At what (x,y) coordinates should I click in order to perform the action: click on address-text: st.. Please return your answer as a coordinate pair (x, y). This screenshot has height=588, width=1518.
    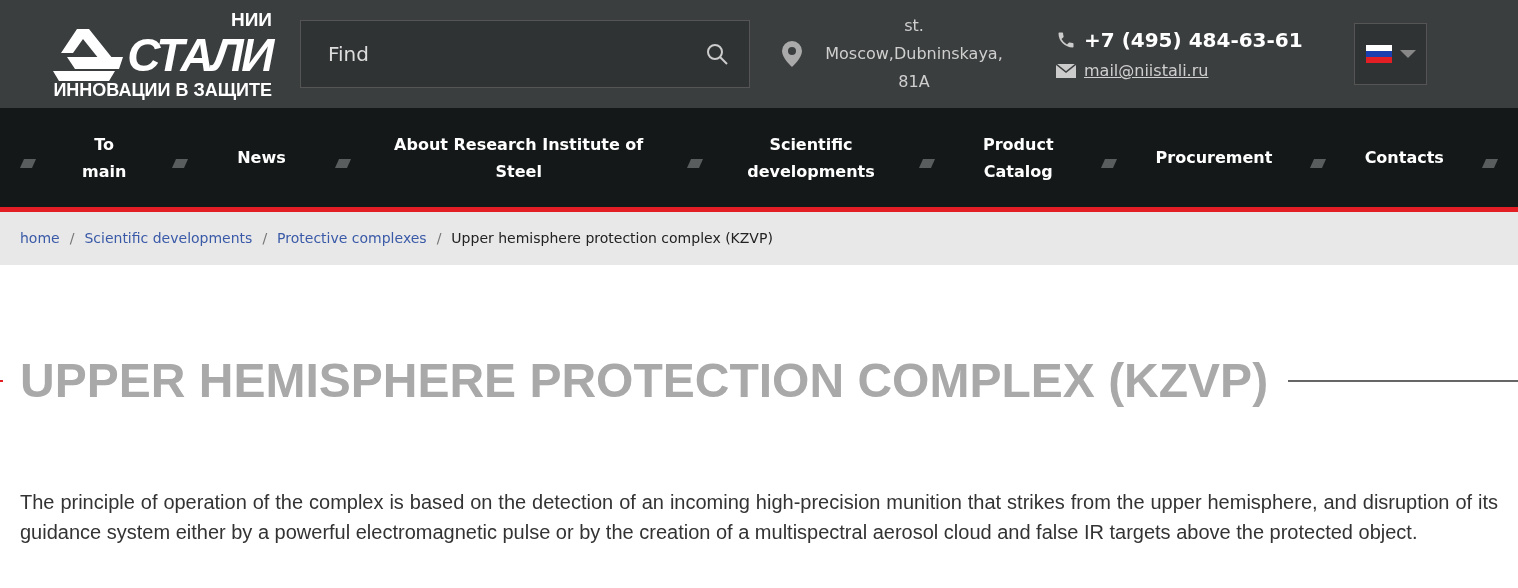
    Looking at the image, I should click on (914, 26).